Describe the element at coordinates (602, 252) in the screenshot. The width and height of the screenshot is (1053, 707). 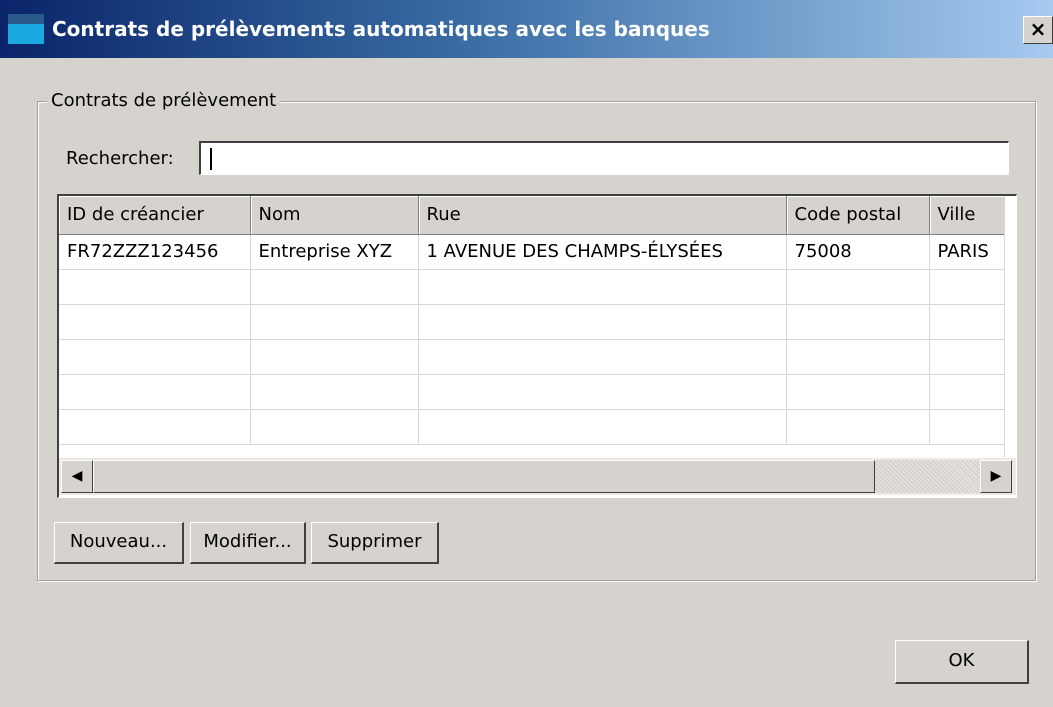
I see `cell-street: 1 AVENUE DES CHAMPS-ÉLYSÉES` at that location.